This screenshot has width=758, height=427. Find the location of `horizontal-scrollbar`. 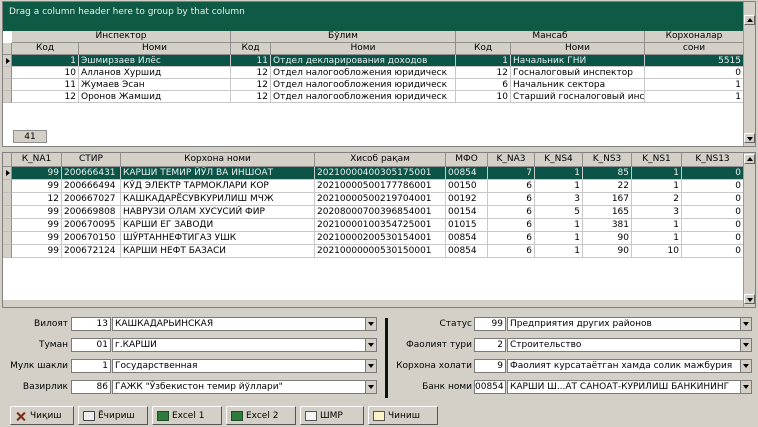

horizontal-scrollbar is located at coordinates (373, 303).